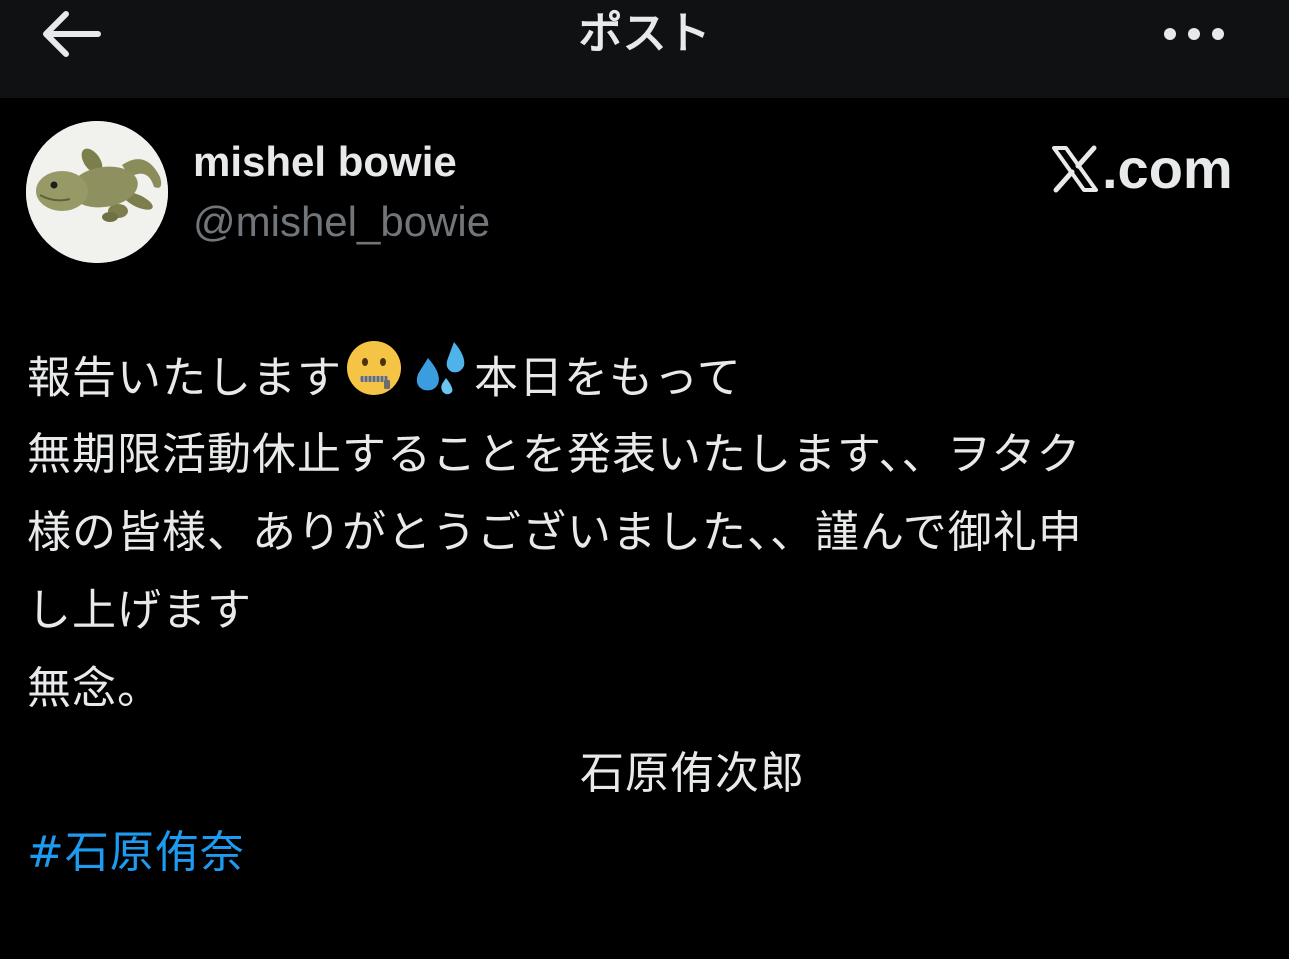 The image size is (1289, 959). What do you see at coordinates (1167, 168) in the screenshot?
I see `x-domain-text: .com` at bounding box center [1167, 168].